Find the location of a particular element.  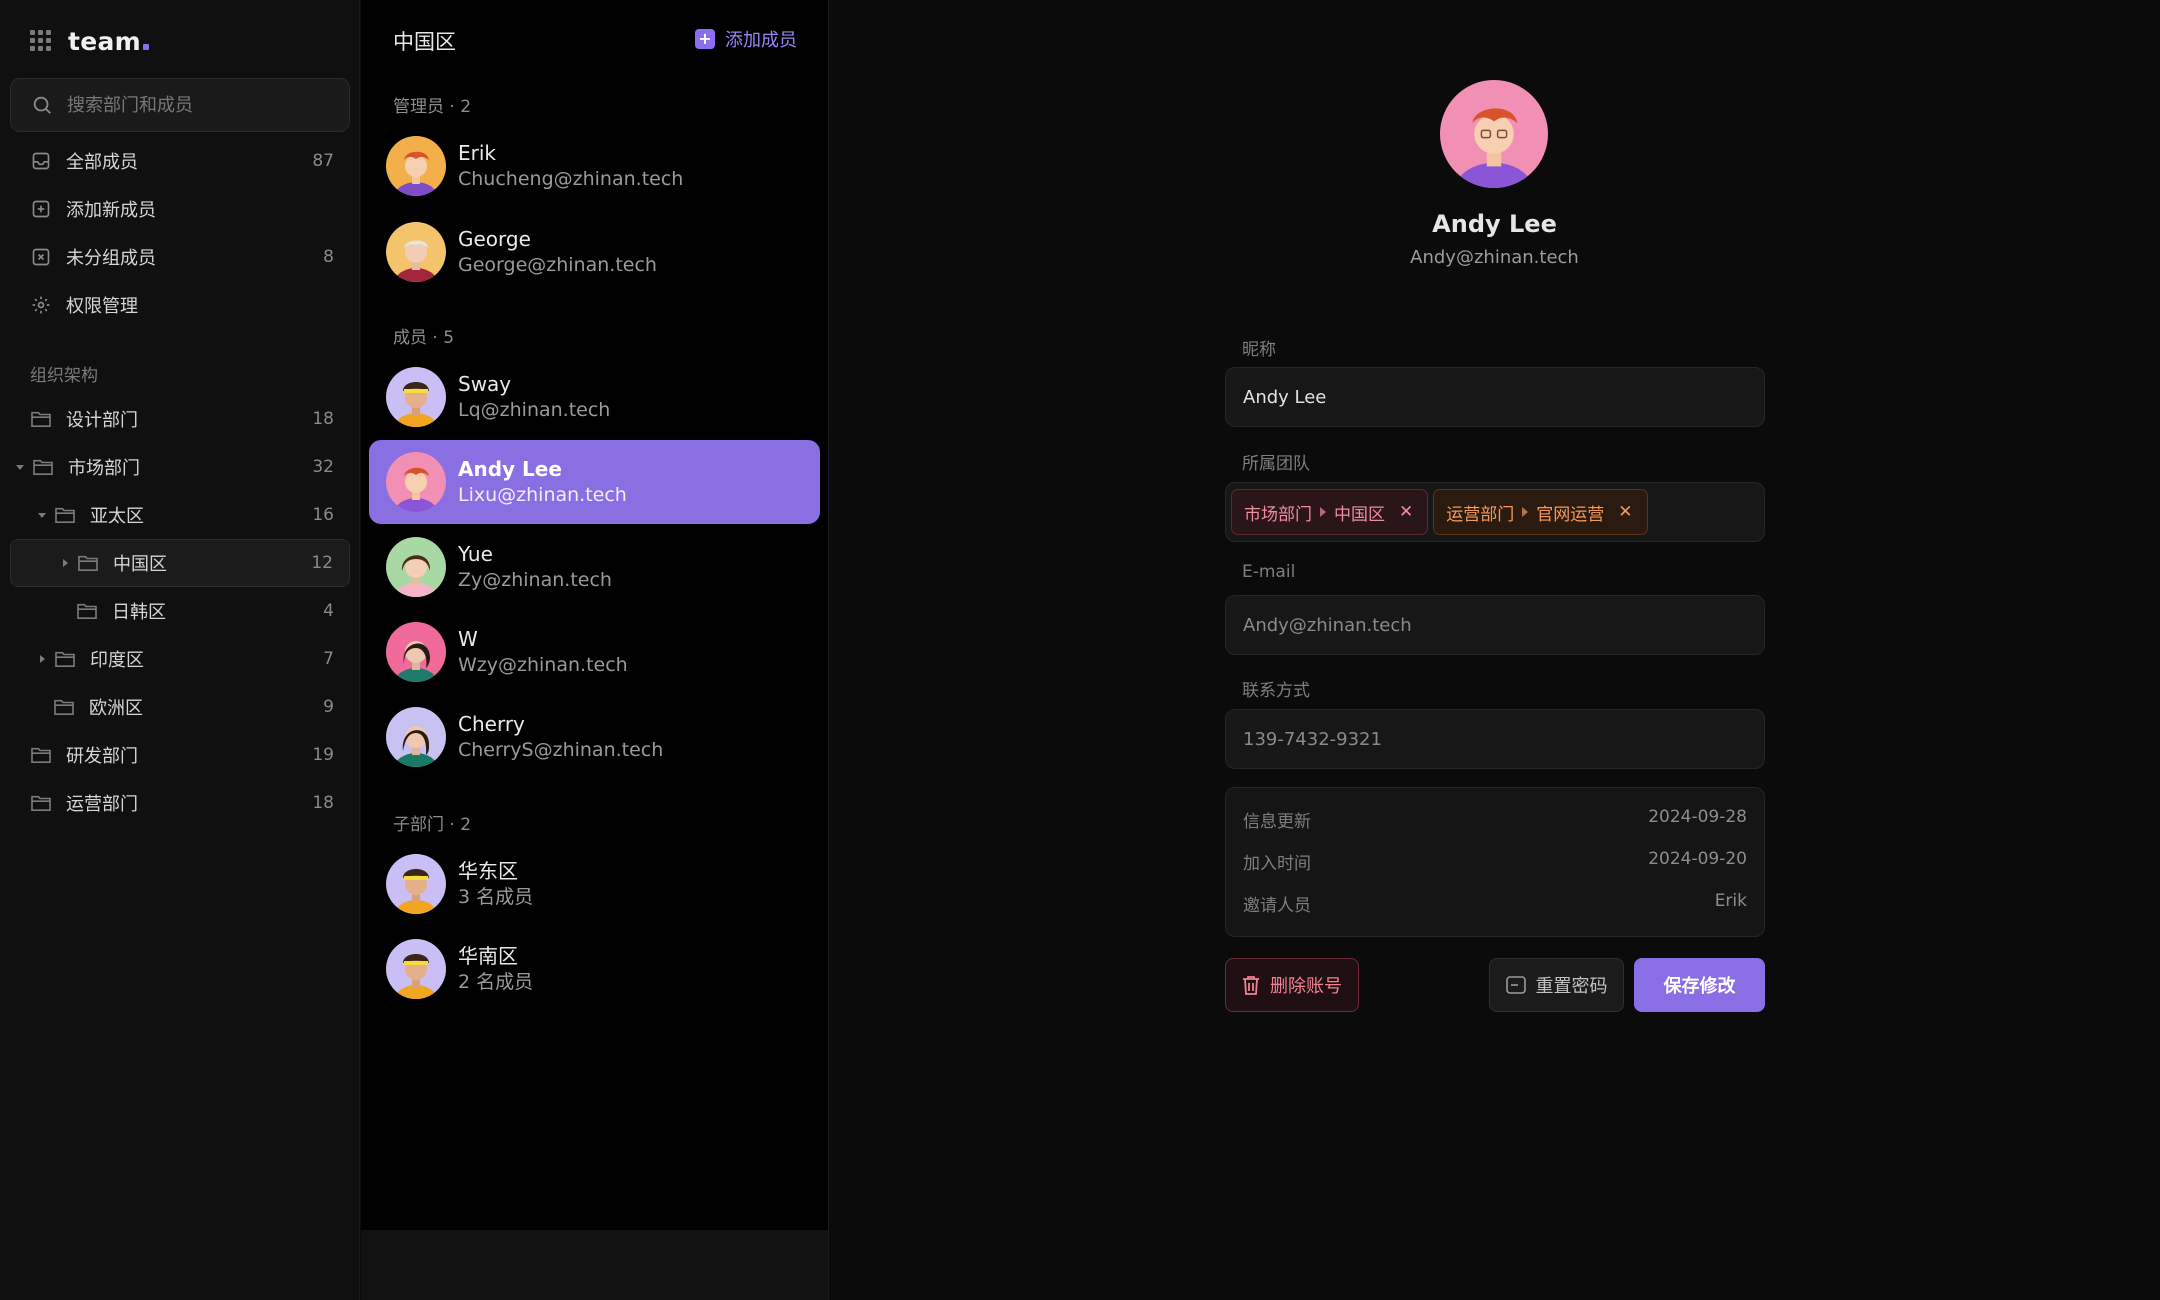

brand-dot-icon is located at coordinates (146, 46).